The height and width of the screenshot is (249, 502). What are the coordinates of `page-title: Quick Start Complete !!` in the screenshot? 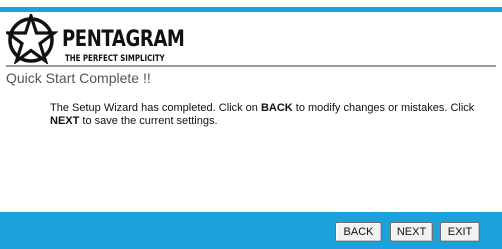 It's located at (78, 78).